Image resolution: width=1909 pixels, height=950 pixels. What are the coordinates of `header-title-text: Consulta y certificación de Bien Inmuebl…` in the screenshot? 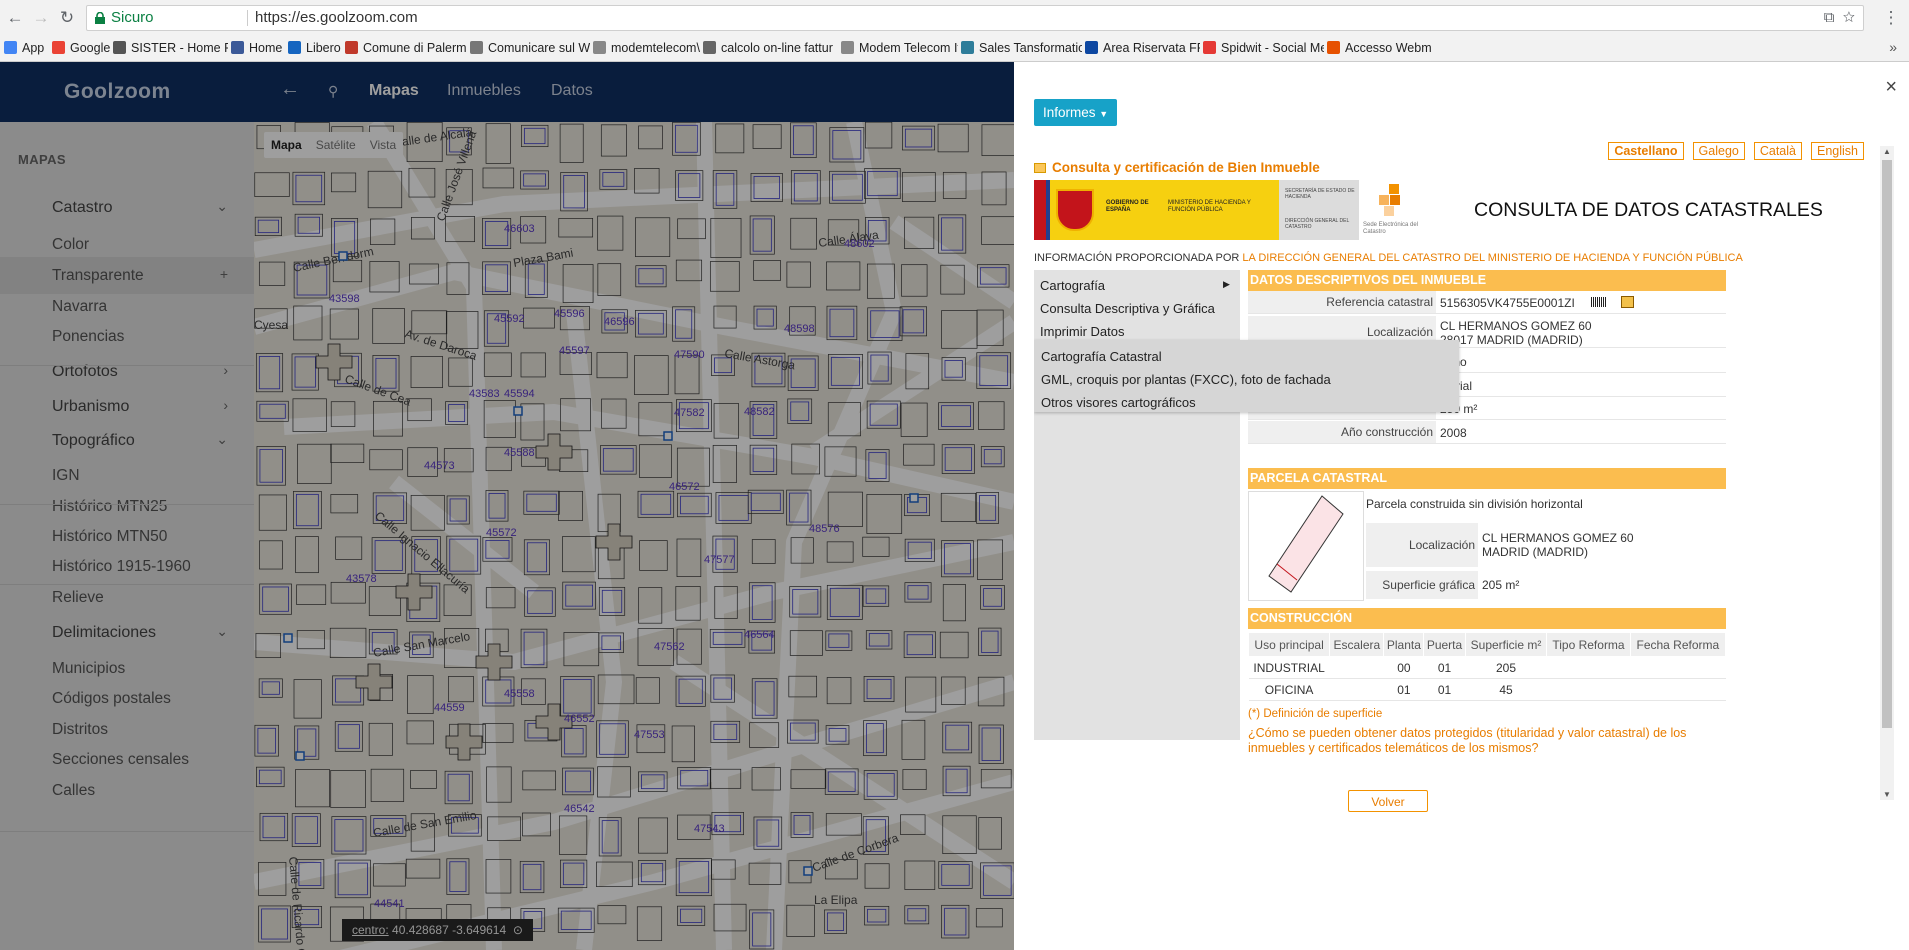 It's located at (1186, 167).